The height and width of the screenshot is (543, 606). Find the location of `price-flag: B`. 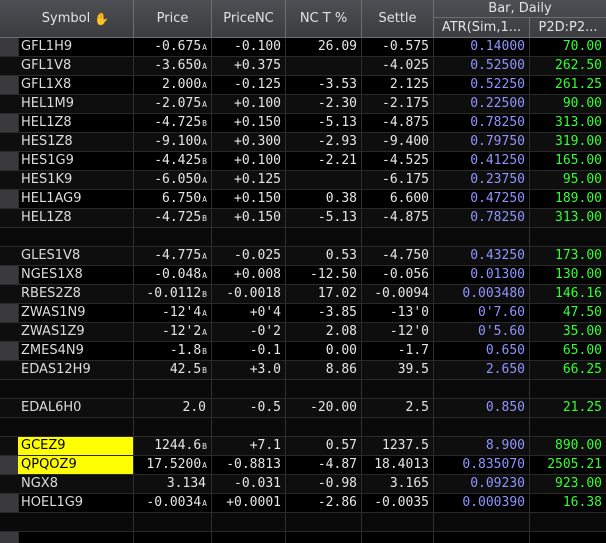

price-flag: B is located at coordinates (204, 161).